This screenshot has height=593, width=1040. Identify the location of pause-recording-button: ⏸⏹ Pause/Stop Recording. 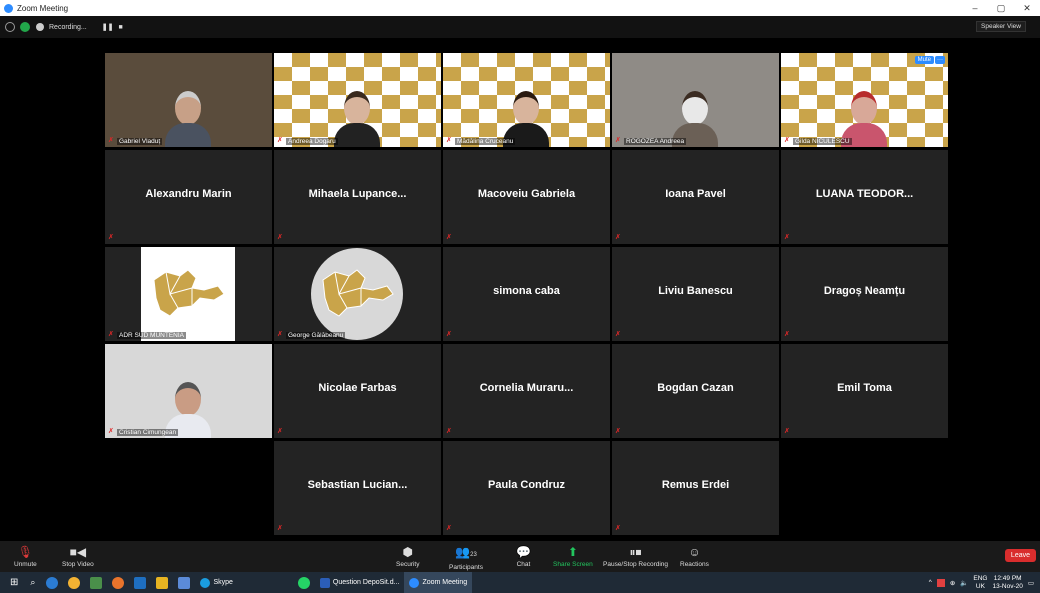
(635, 555).